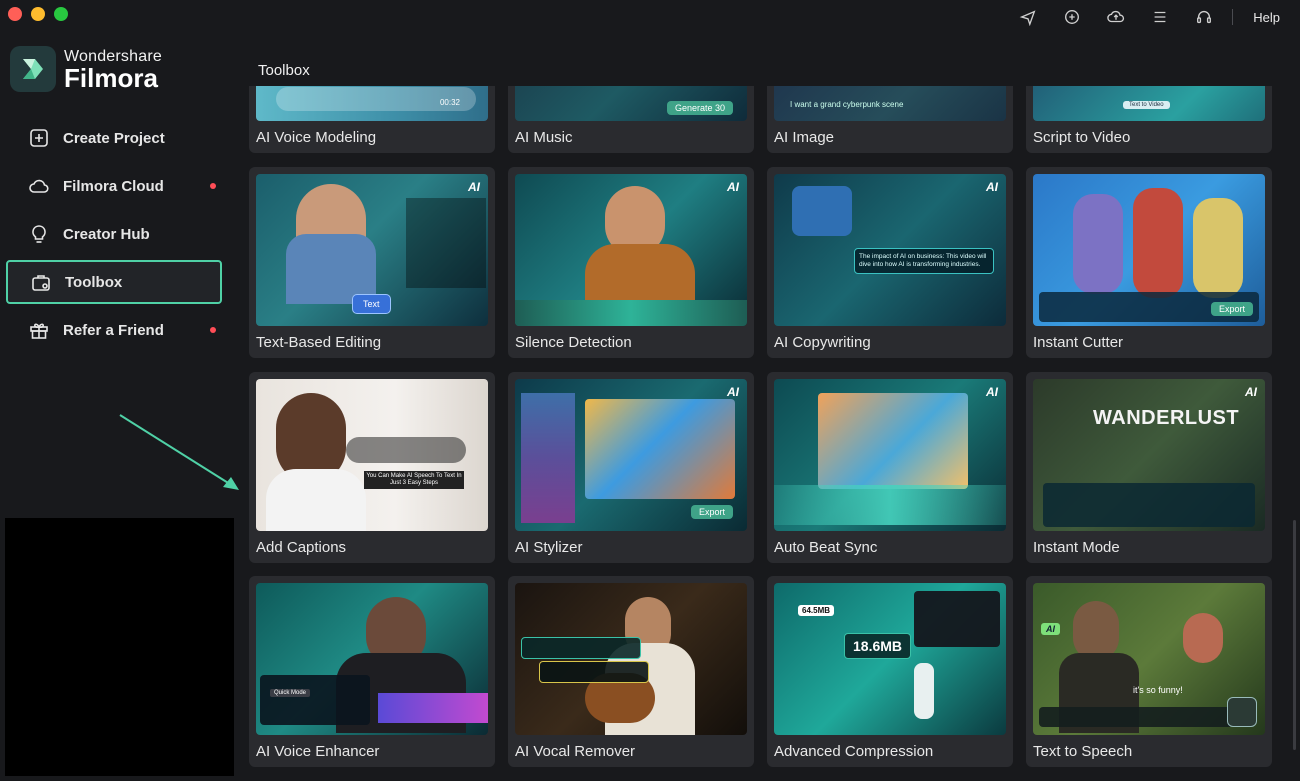  What do you see at coordinates (290, 693) in the screenshot?
I see `thumb-text: Quick Mode` at bounding box center [290, 693].